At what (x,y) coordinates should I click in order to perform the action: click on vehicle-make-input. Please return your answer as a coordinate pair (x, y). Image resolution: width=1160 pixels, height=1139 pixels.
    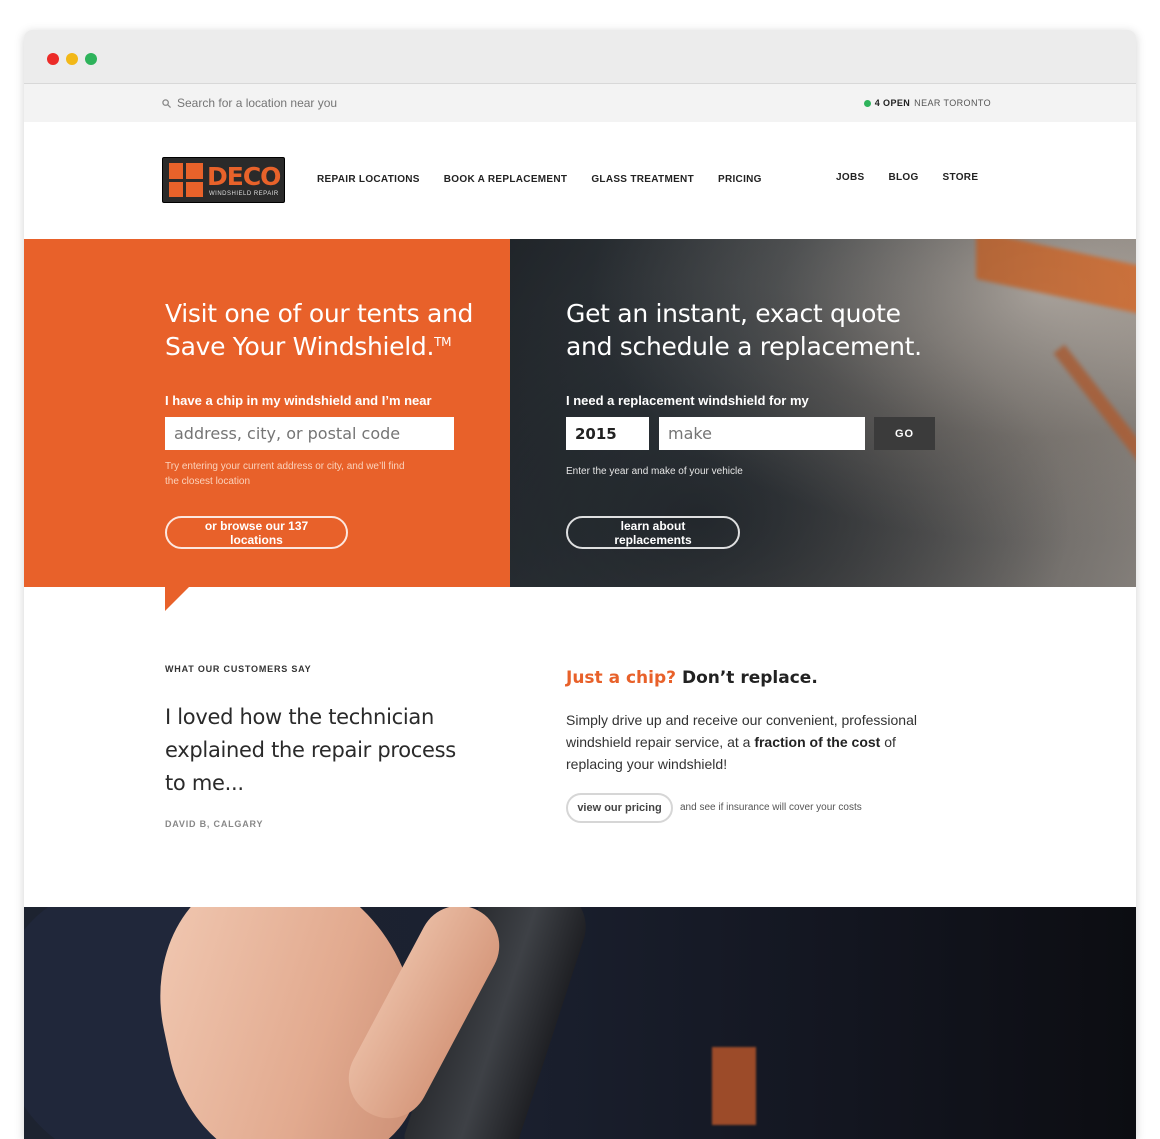
    Looking at the image, I should click on (762, 433).